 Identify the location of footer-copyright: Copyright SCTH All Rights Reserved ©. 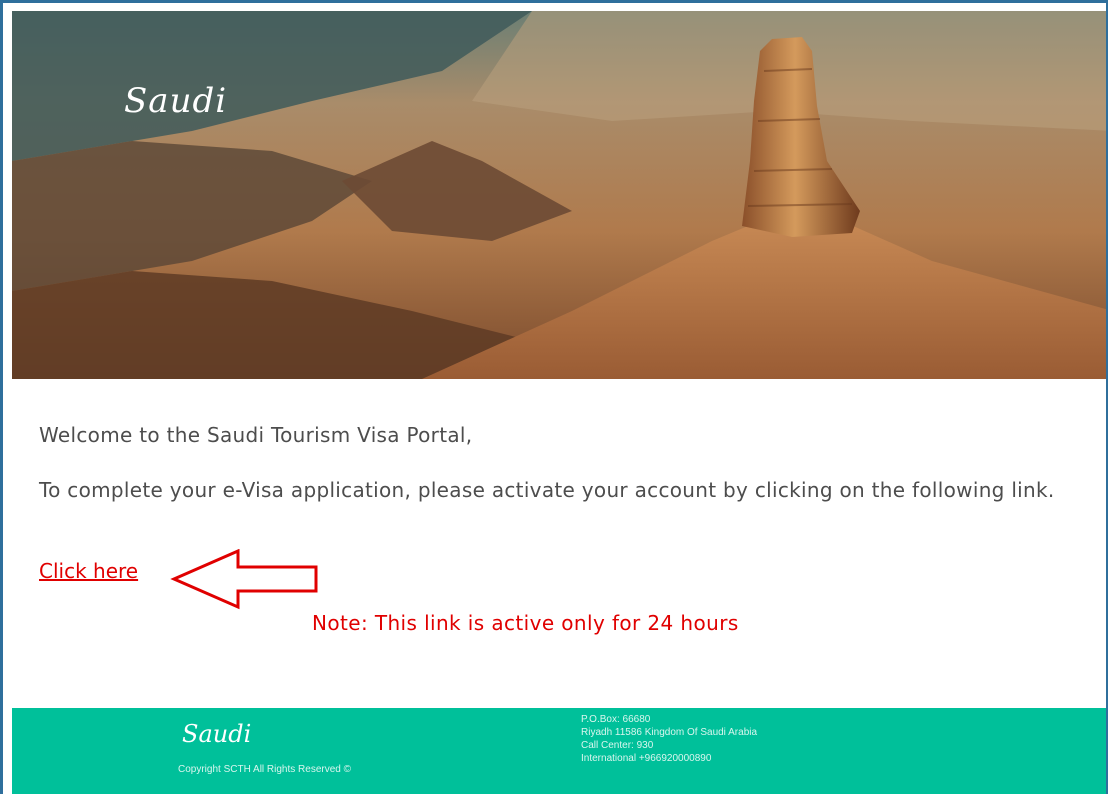
(264, 769).